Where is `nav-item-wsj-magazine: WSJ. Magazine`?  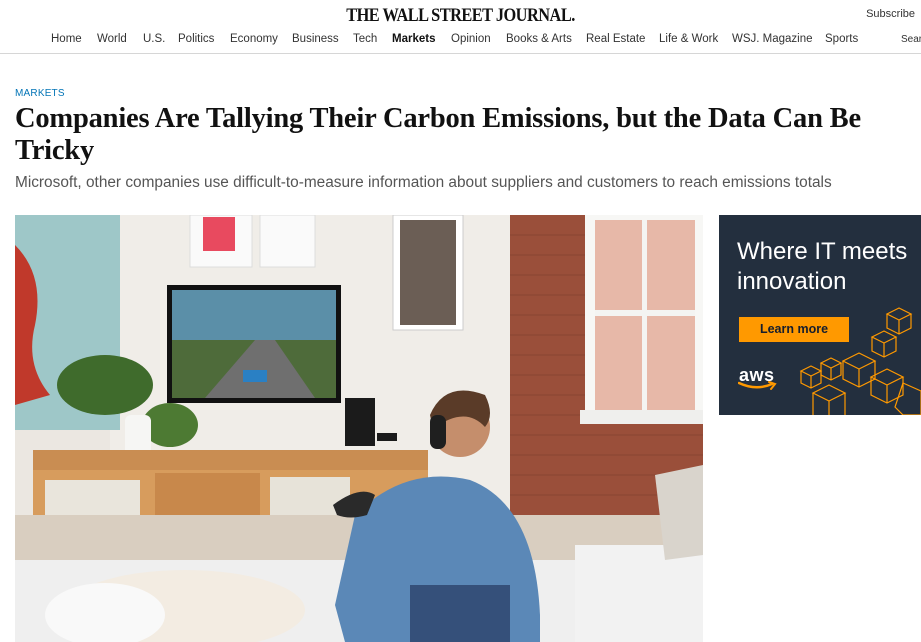 nav-item-wsj-magazine: WSJ. Magazine is located at coordinates (772, 39).